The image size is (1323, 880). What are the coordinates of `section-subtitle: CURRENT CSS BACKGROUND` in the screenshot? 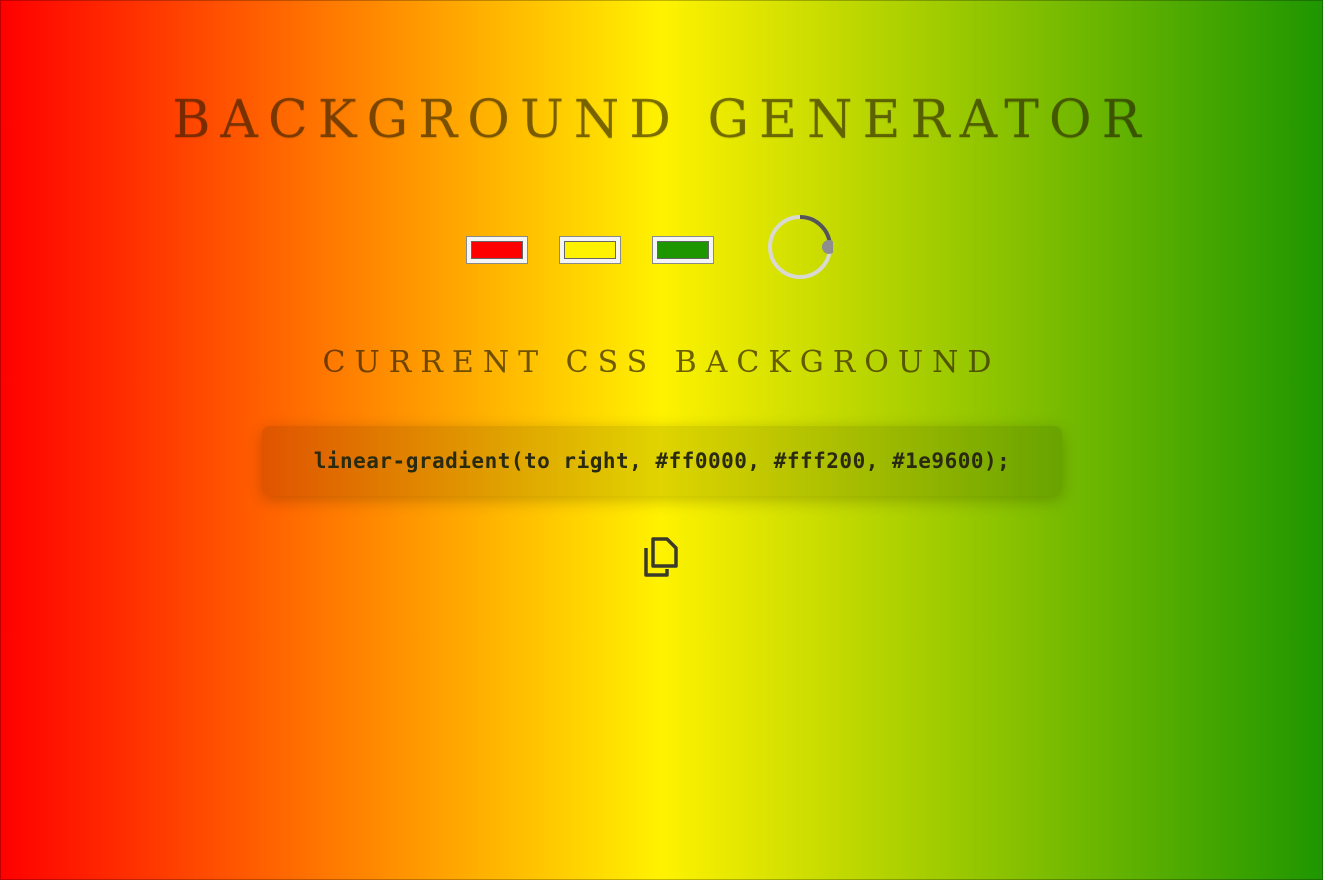 It's located at (661, 362).